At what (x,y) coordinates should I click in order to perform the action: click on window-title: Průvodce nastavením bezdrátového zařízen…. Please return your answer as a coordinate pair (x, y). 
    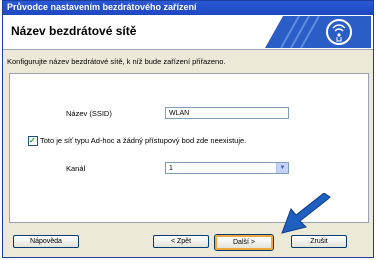
    Looking at the image, I should click on (102, 7).